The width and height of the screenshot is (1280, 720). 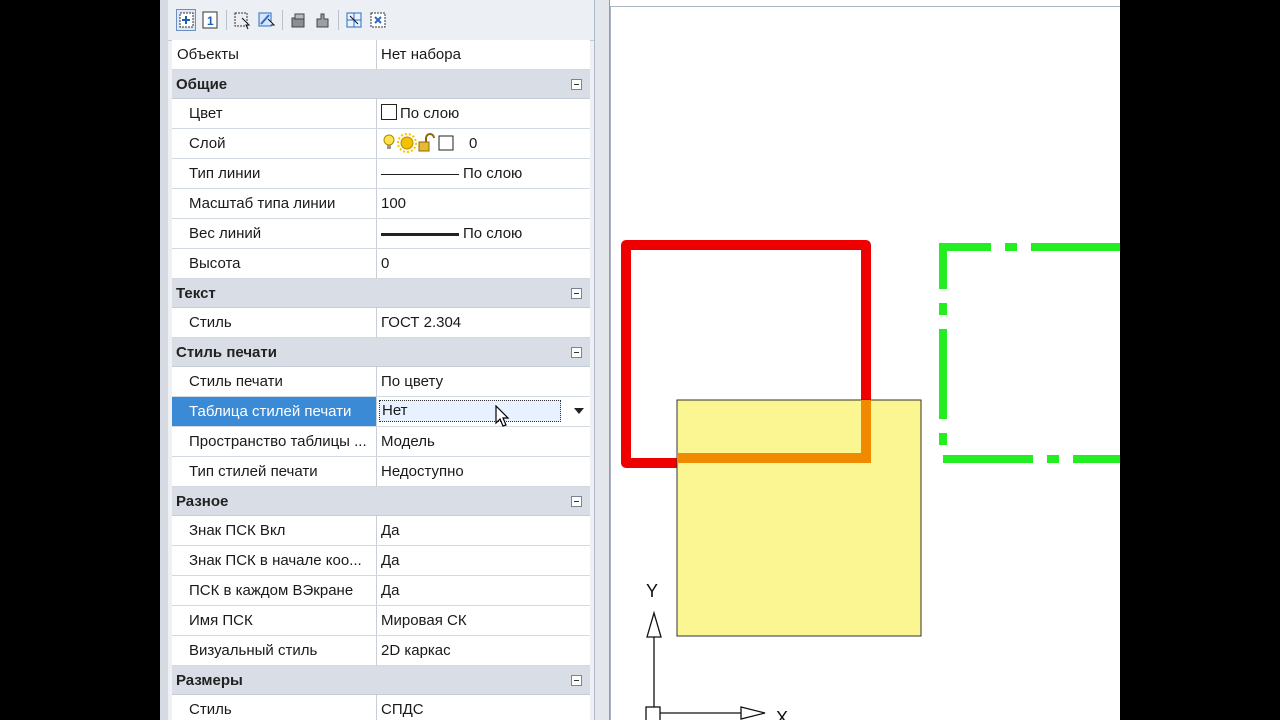 I want to click on prop-dim-style-label: Стиль, so click(x=274, y=707).